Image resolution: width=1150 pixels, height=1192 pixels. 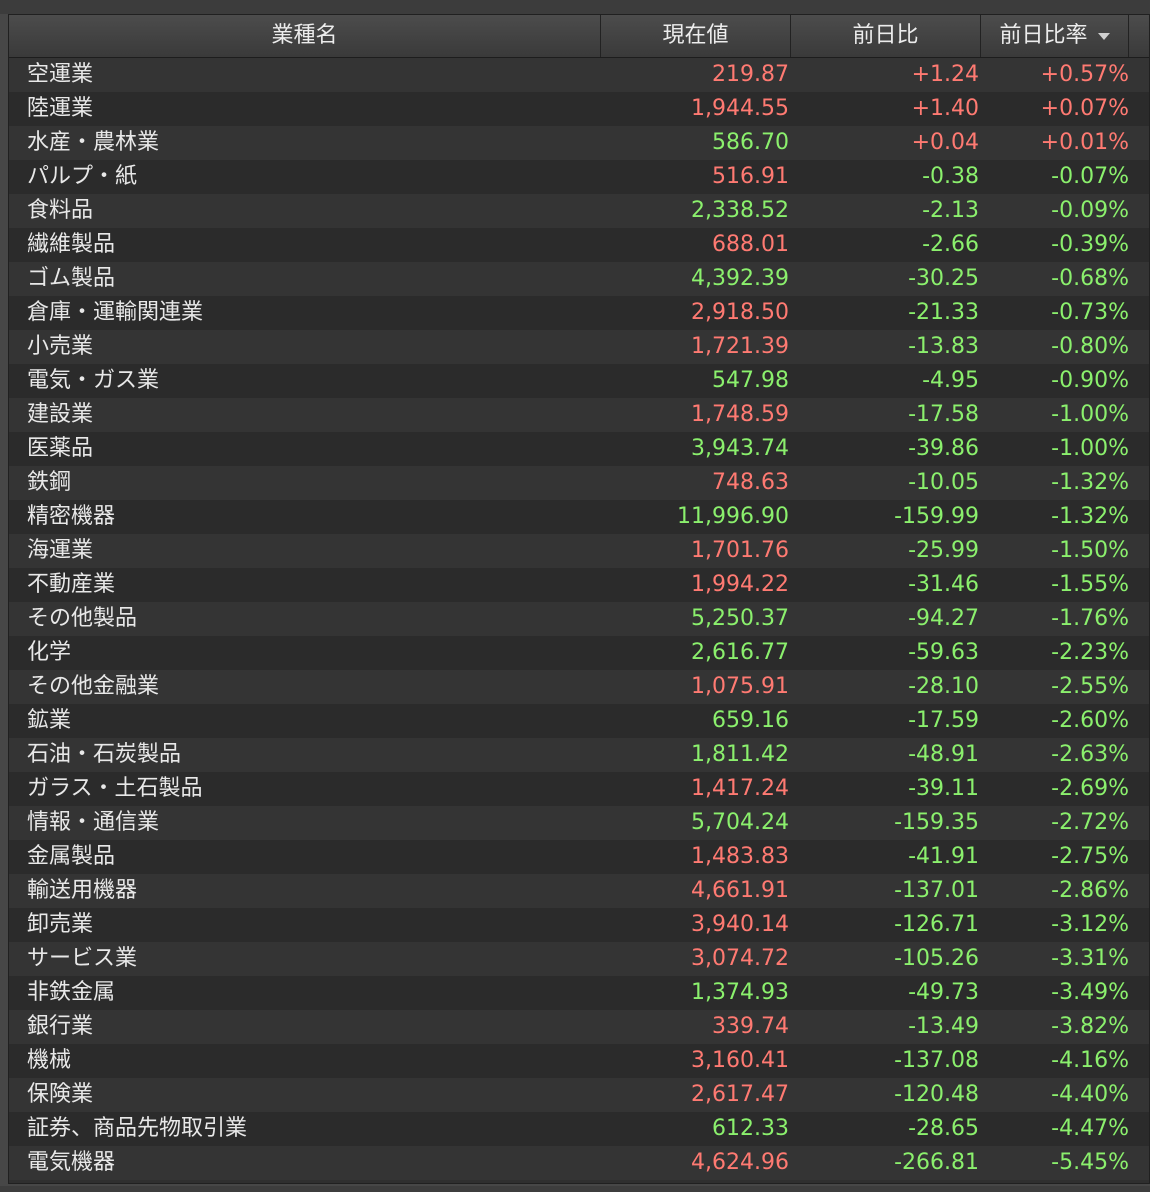 I want to click on table-row: サービス業 3,074.72 -105.26 -3.31%, so click(x=579, y=959).